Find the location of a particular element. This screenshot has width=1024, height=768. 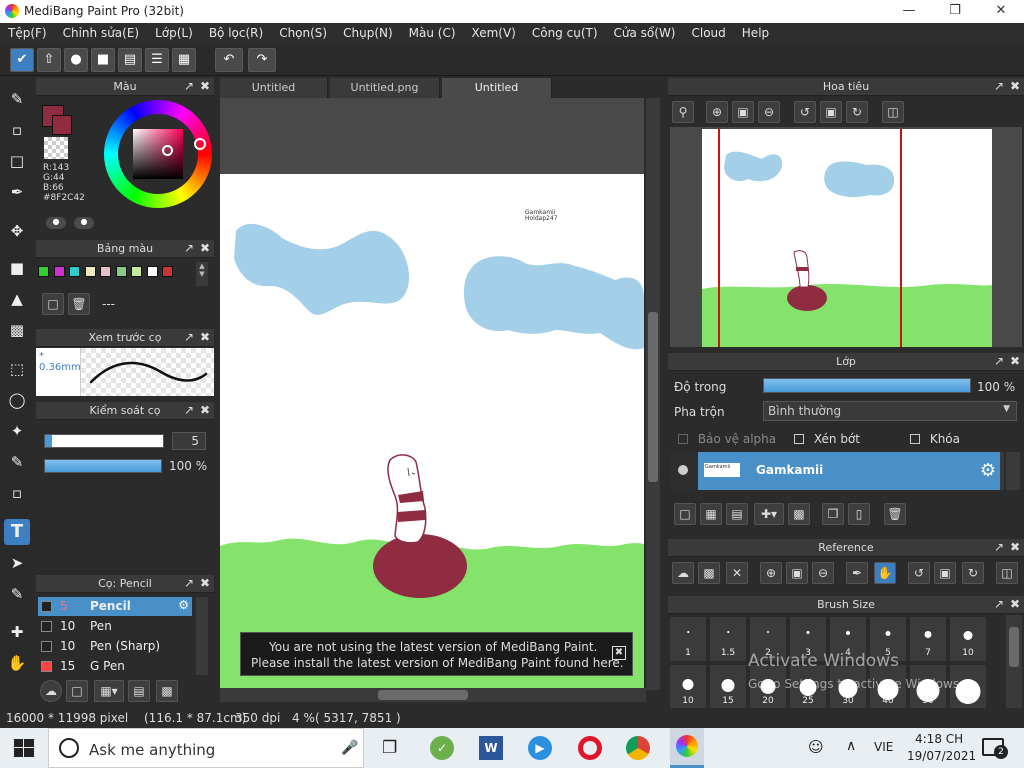

hue-picker-cursor is located at coordinates (200, 144).